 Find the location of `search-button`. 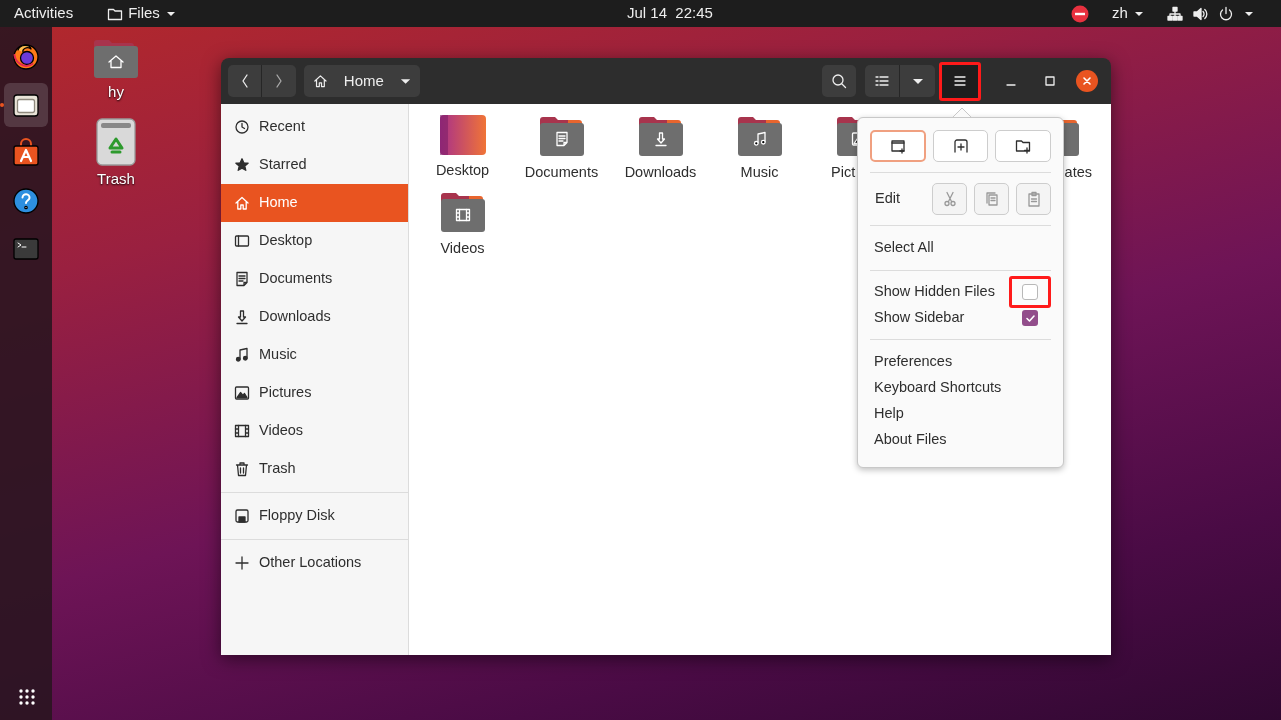

search-button is located at coordinates (839, 81).